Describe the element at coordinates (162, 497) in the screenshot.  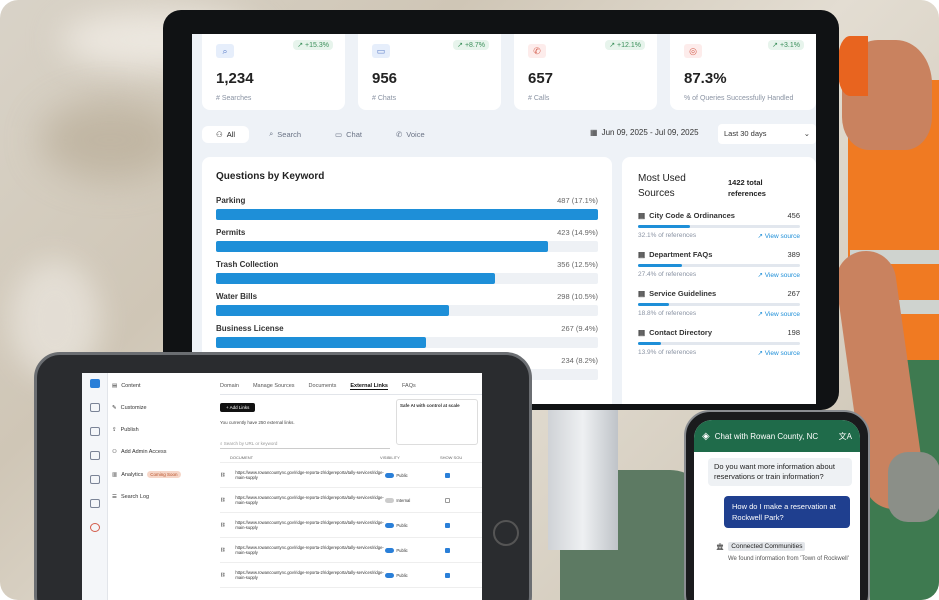
I see `sidebar-item: ☰ Search Log` at that location.